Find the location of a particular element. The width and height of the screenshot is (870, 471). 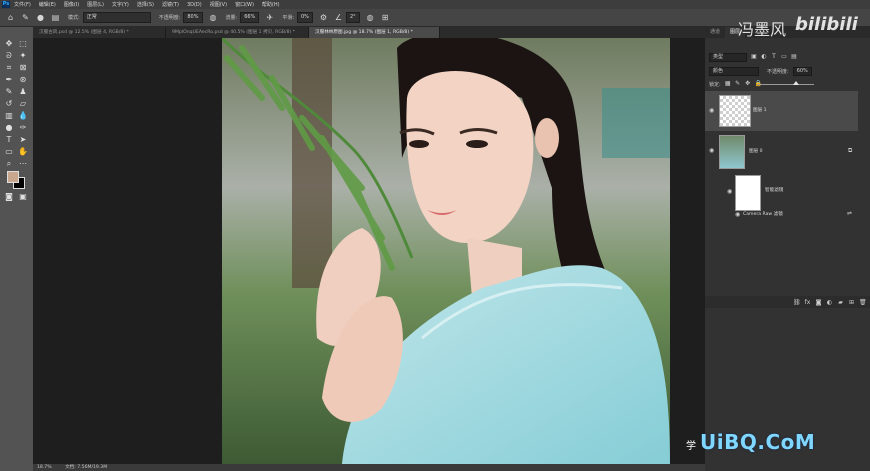

foreground-color-swatch is located at coordinates (13, 177).